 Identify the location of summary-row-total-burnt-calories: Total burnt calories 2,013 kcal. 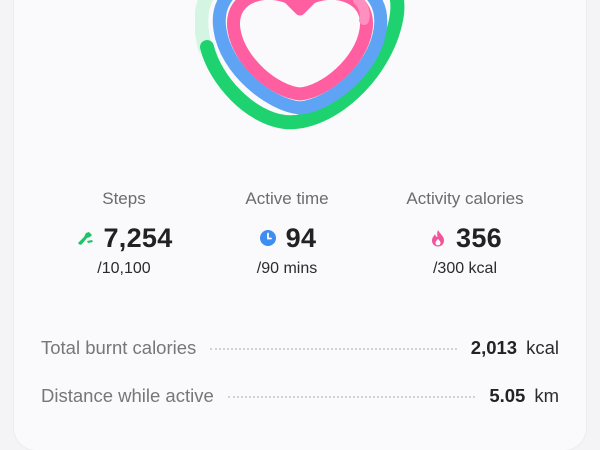
(300, 348).